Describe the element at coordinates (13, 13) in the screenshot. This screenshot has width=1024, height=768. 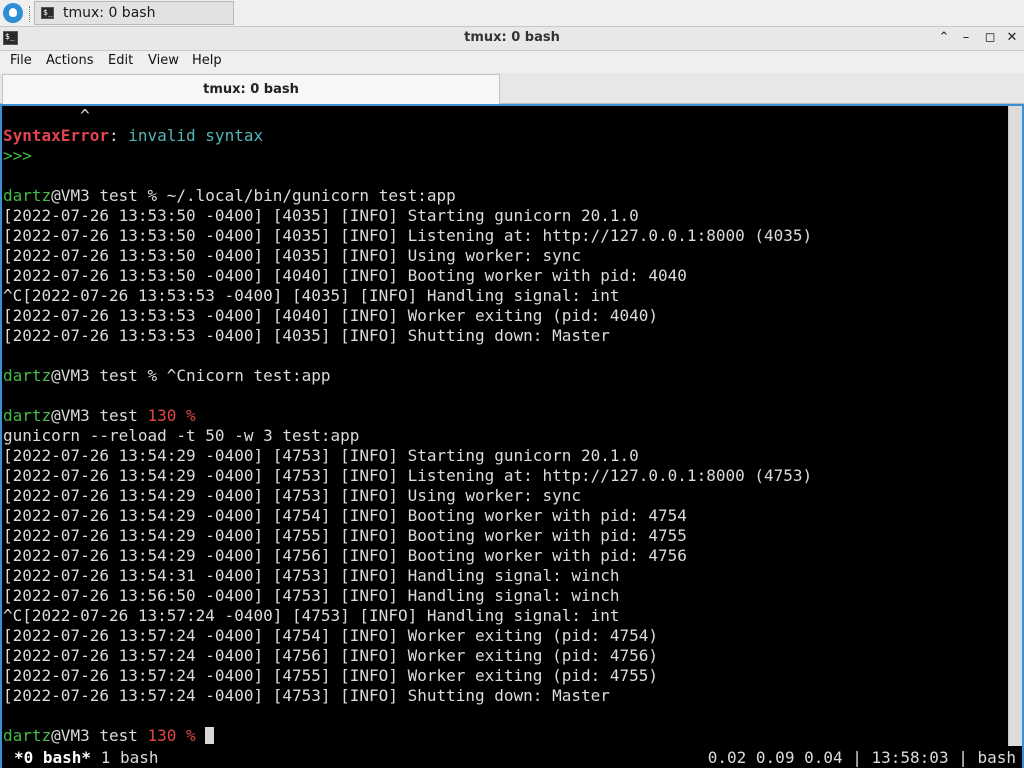
I see `app-menu-icon` at that location.